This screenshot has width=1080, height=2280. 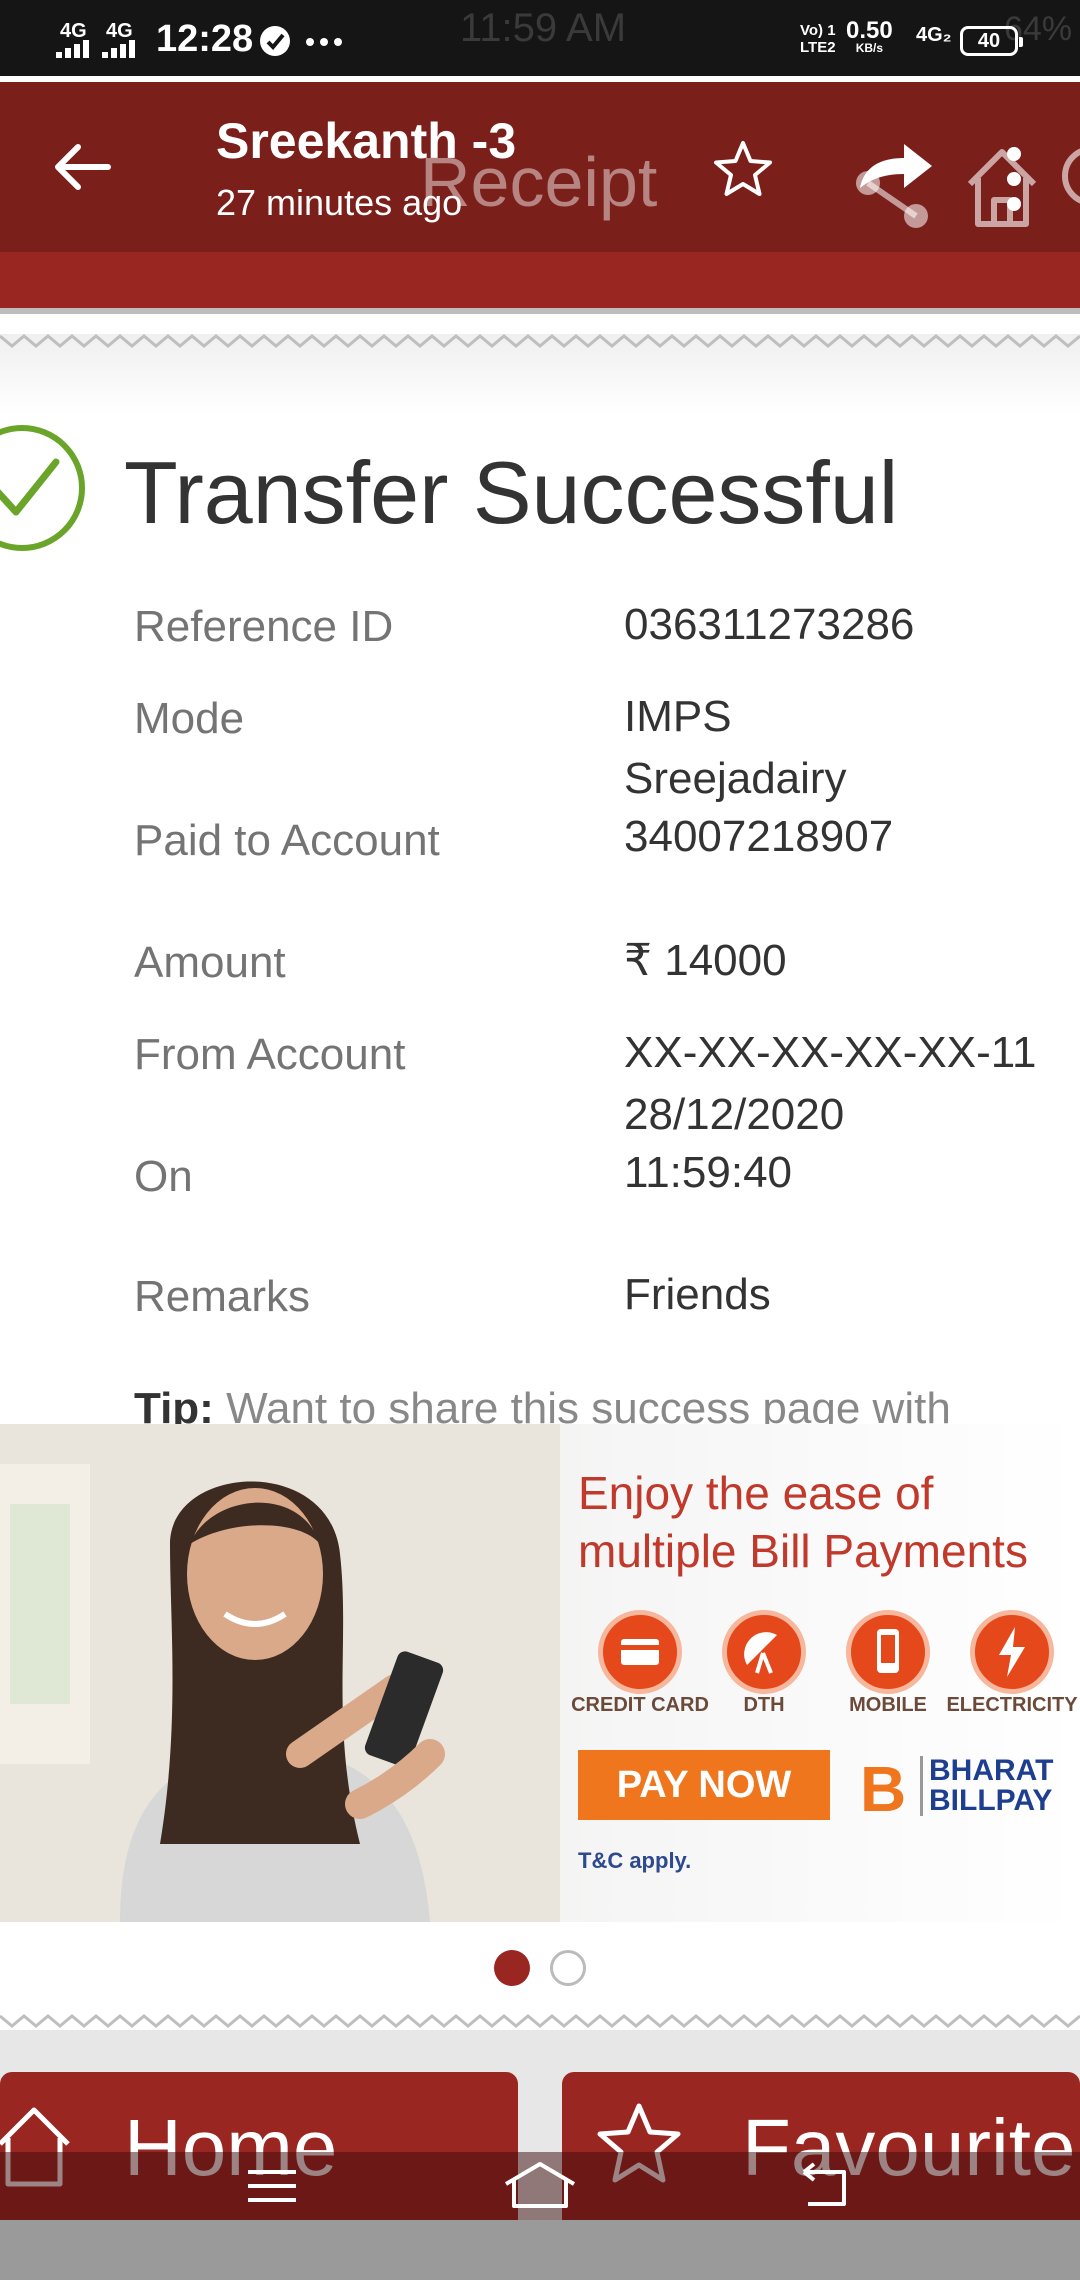 I want to click on signal-1-icon, so click(x=75, y=49).